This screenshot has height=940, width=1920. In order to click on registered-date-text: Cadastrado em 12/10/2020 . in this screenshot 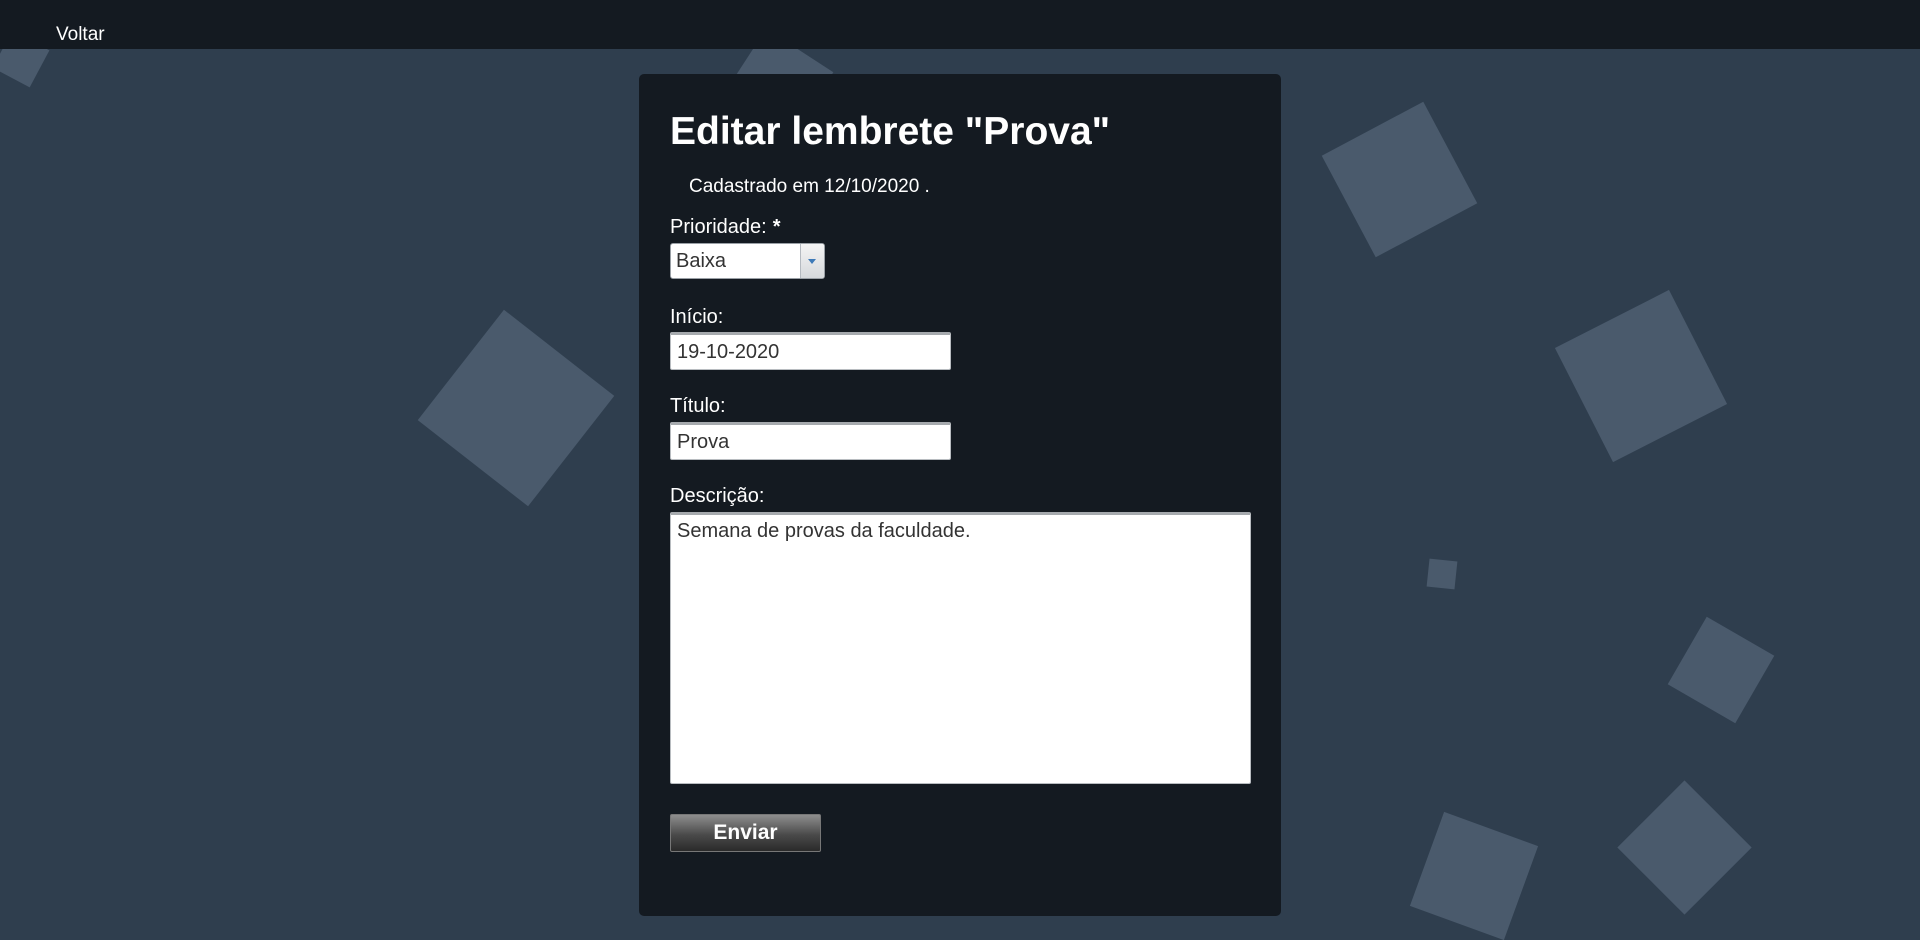, I will do `click(809, 186)`.